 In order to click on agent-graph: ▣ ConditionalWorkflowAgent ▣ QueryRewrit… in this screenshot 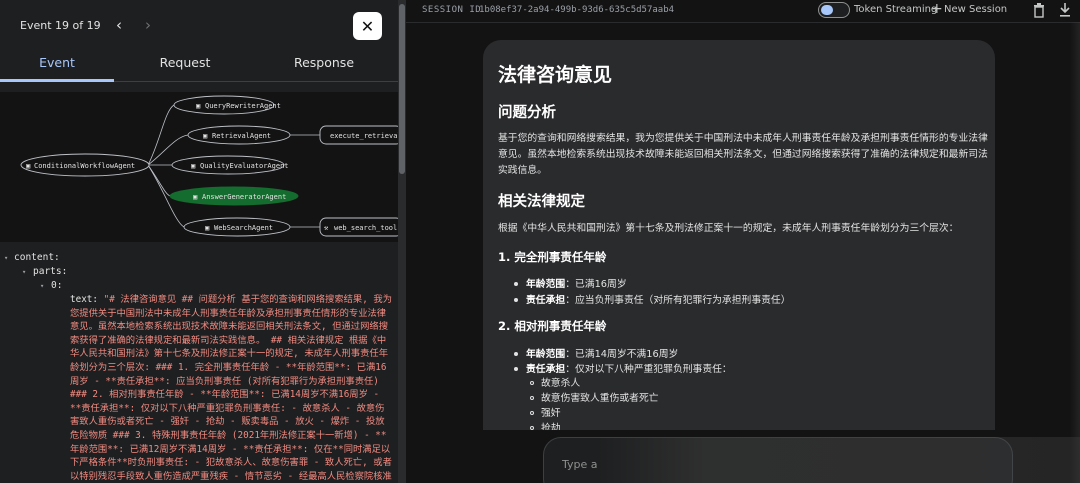, I will do `click(199, 167)`.